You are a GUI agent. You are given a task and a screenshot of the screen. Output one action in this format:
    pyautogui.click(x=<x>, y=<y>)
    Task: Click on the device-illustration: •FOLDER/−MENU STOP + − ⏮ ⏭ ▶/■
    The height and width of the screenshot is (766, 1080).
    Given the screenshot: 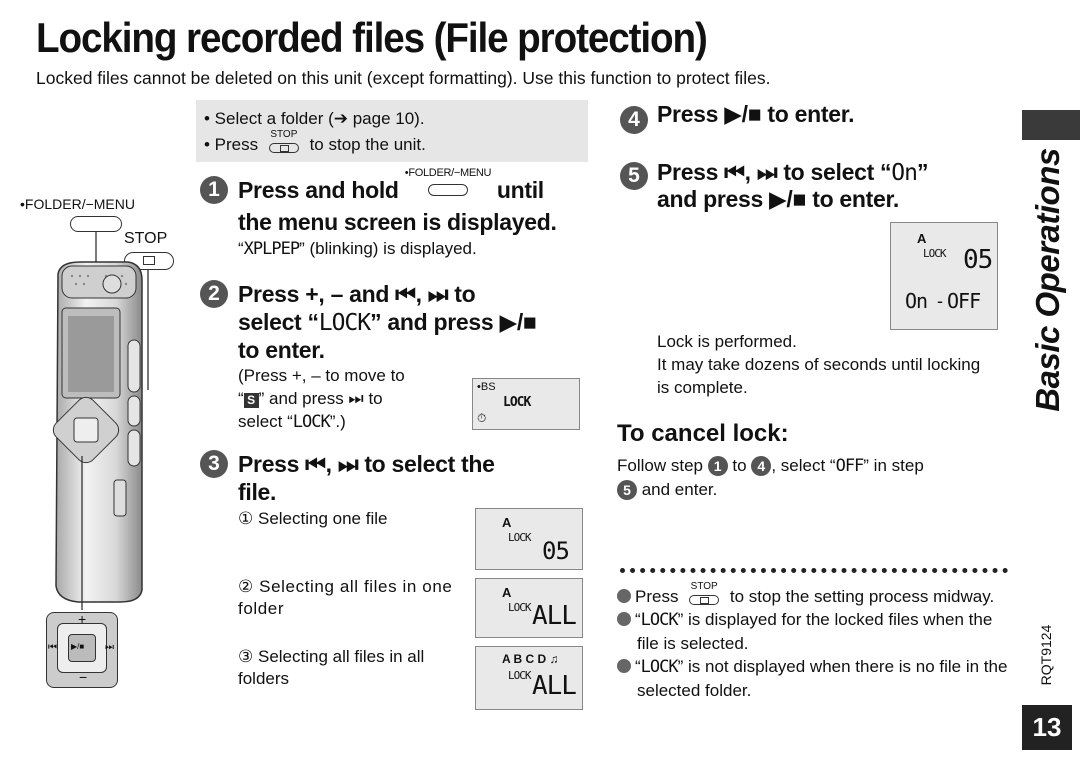 What is the action you would take?
    pyautogui.click(x=100, y=460)
    